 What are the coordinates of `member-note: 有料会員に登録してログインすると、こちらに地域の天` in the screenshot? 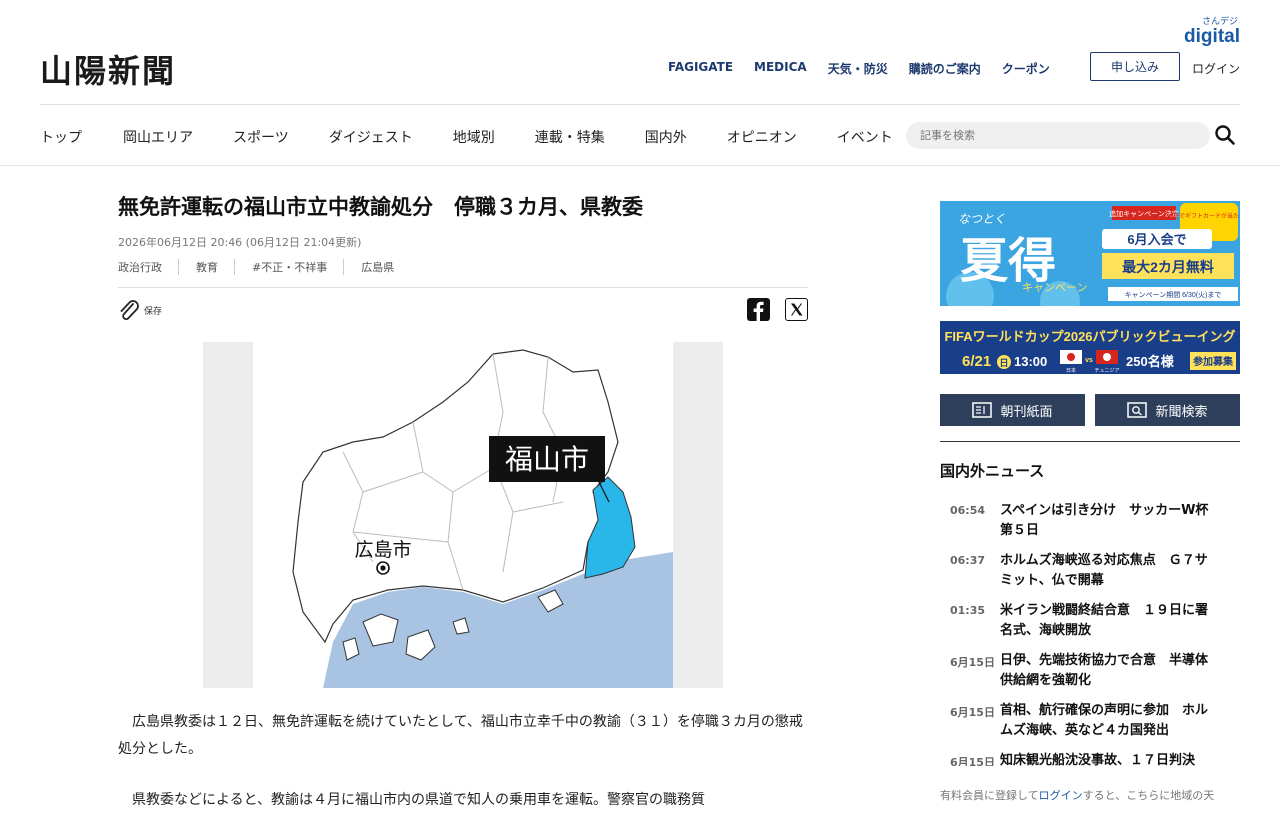 It's located at (1090, 795).